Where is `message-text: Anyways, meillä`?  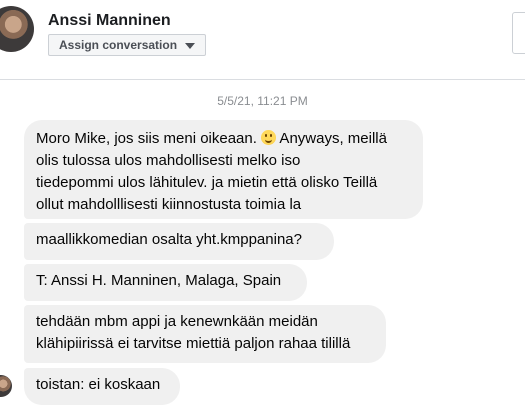
message-text: Anyways, meillä is located at coordinates (331, 138).